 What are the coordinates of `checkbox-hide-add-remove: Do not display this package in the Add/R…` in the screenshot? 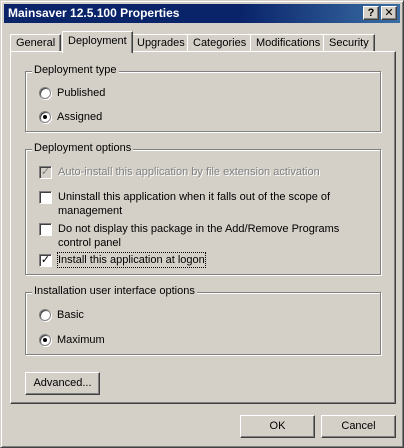 It's located at (206, 236).